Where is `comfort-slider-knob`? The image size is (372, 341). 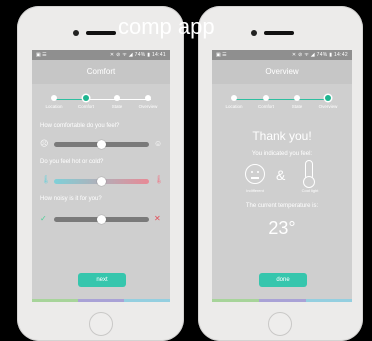
comfort-slider-knob is located at coordinates (101, 144).